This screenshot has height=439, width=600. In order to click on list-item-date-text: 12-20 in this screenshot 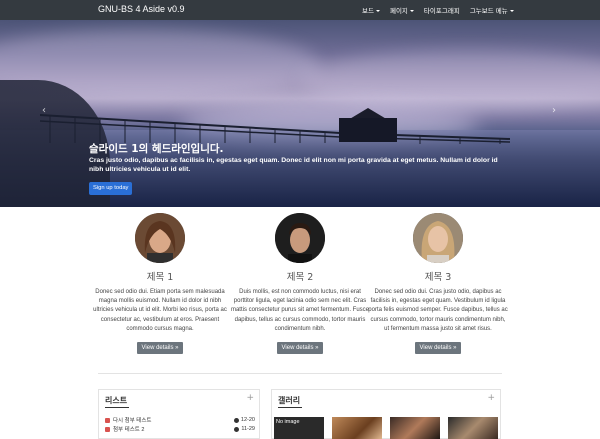, I will do `click(247, 420)`.